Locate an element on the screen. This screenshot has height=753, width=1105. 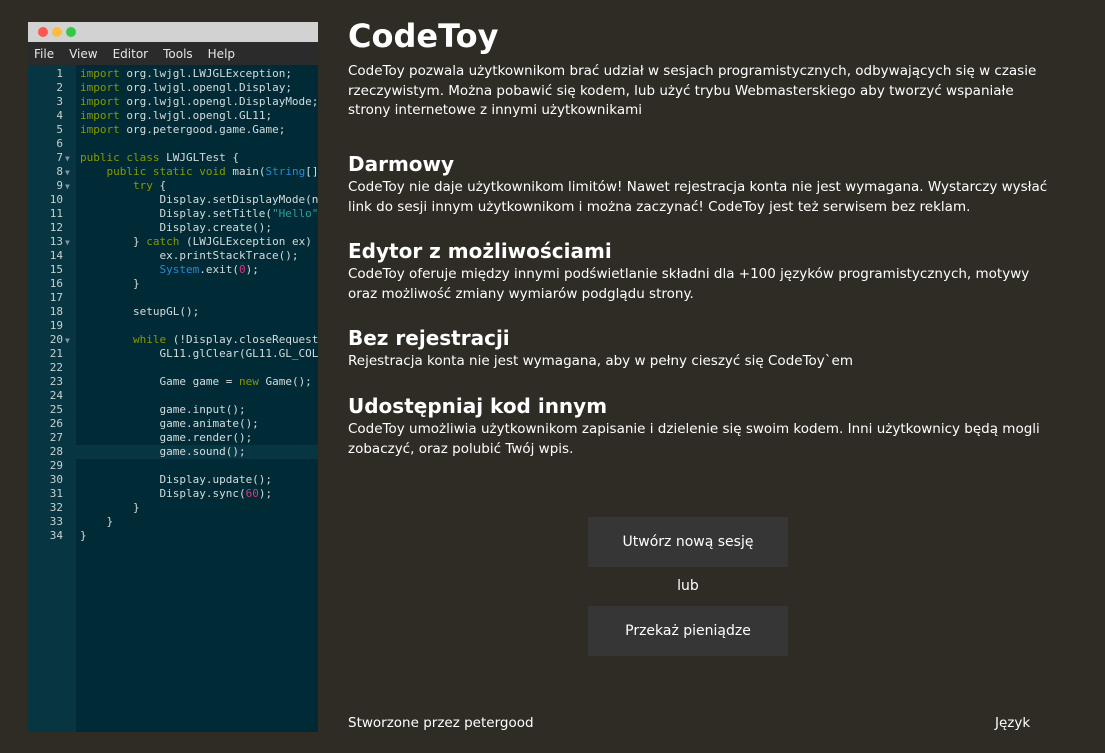
code-line: 9 ▼ try { is located at coordinates (173, 186).